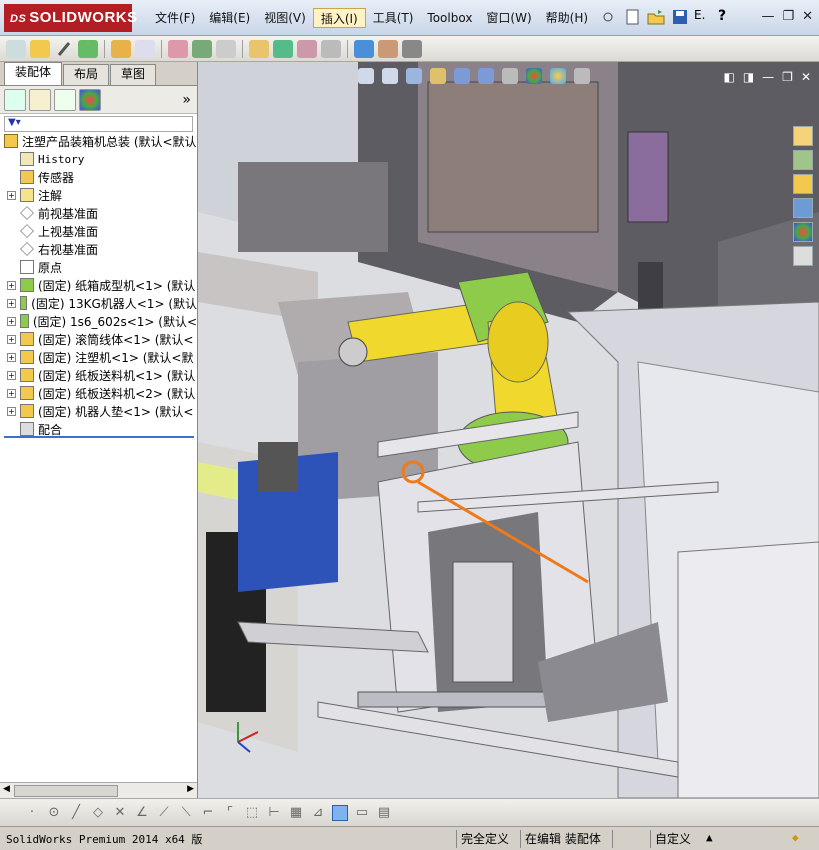 This screenshot has width=819, height=850. I want to click on smart-fasteners-icon, so click(121, 48).